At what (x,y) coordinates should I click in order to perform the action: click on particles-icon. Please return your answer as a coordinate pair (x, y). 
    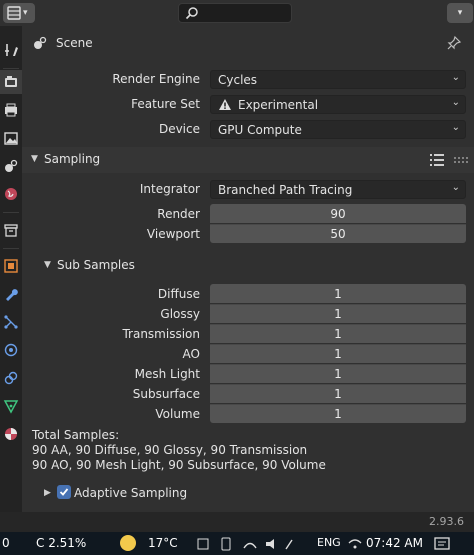
    Looking at the image, I should click on (11, 322).